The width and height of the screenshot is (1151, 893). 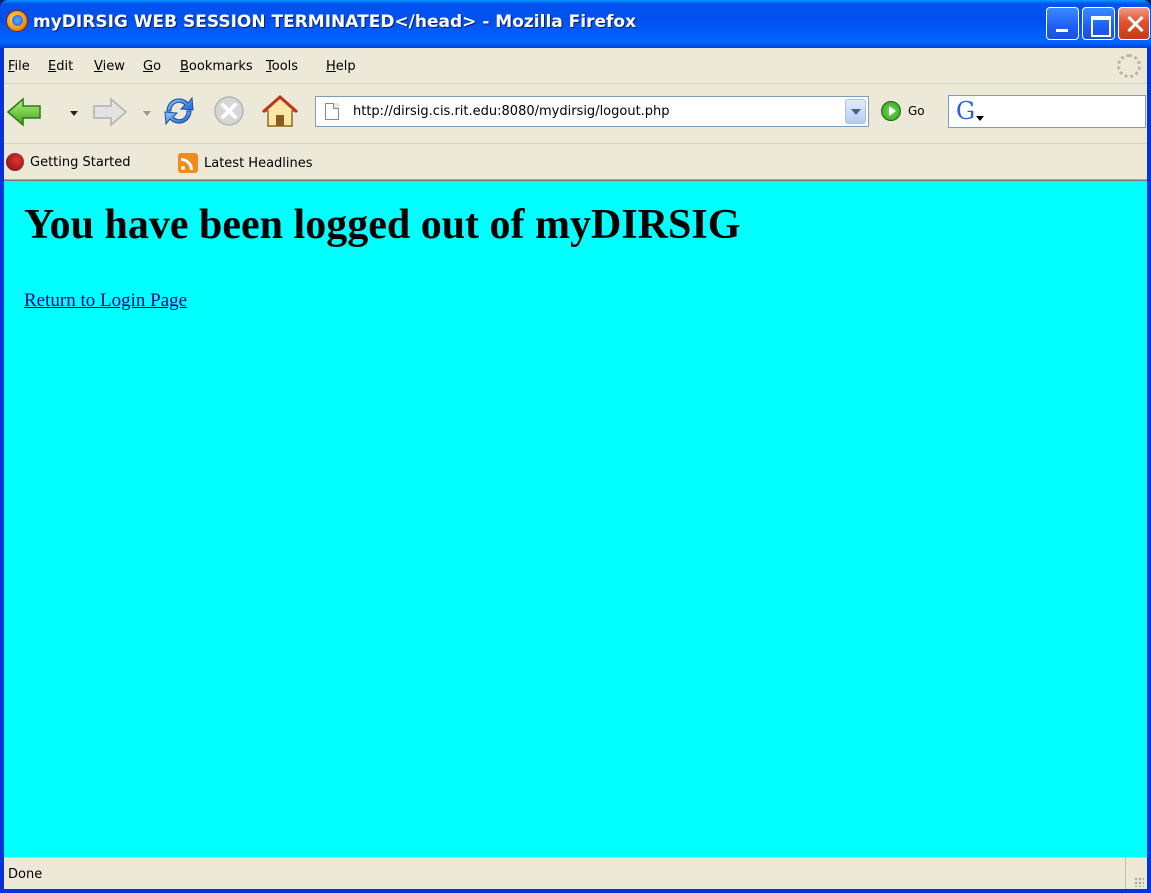 What do you see at coordinates (332, 111) in the screenshot?
I see `page-icon` at bounding box center [332, 111].